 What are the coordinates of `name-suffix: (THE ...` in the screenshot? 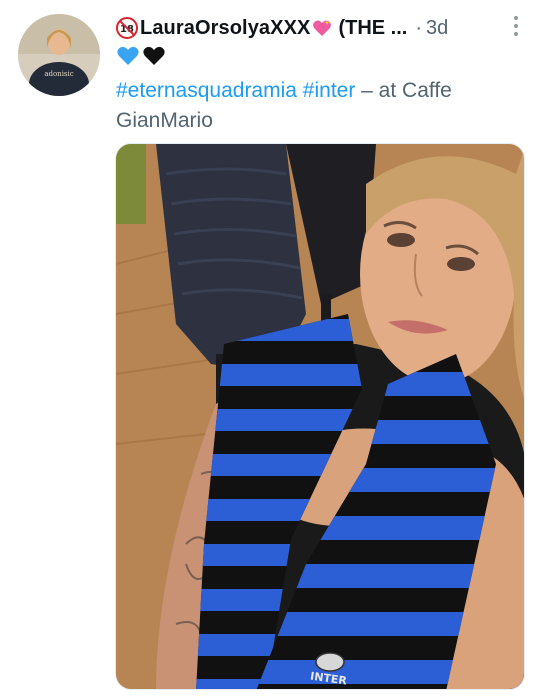 It's located at (372, 28).